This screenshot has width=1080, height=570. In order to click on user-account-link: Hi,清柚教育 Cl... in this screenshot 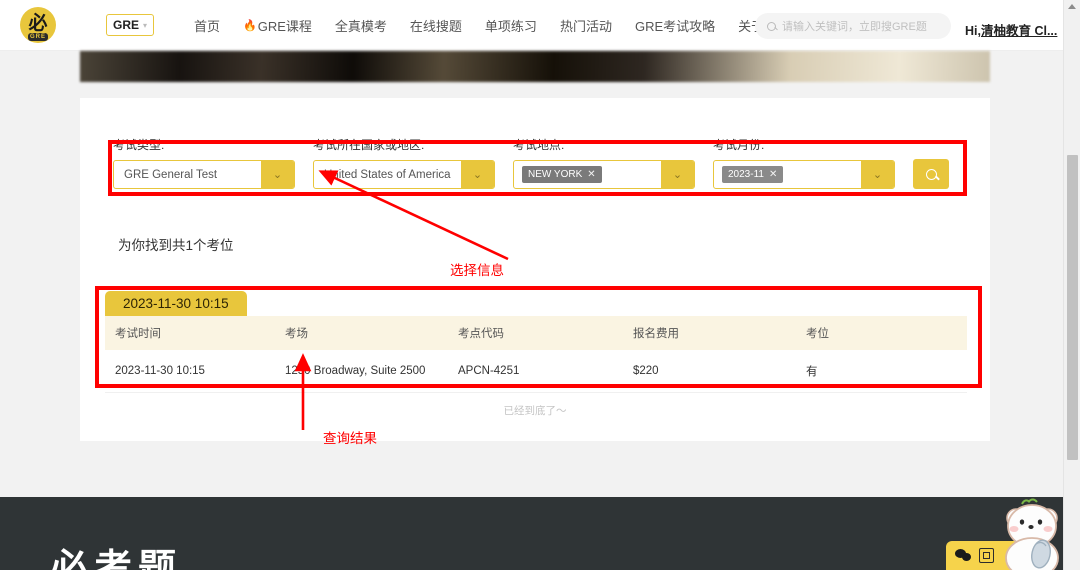, I will do `click(1011, 29)`.